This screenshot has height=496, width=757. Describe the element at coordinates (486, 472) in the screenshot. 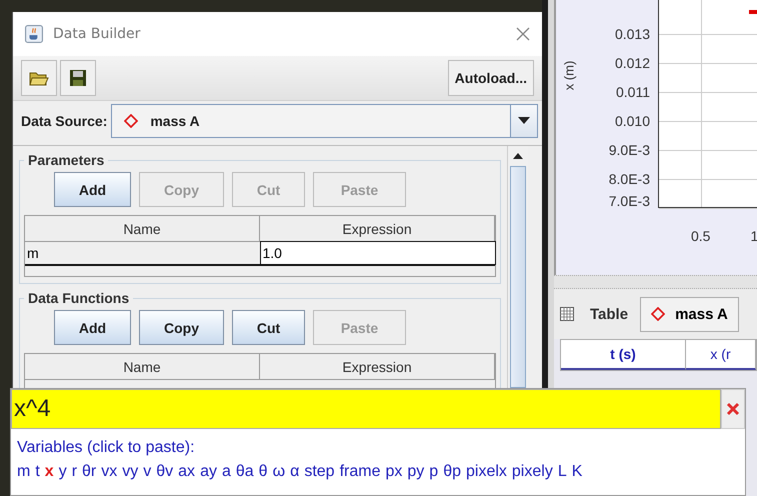

I see `variable-link: pixelx` at that location.